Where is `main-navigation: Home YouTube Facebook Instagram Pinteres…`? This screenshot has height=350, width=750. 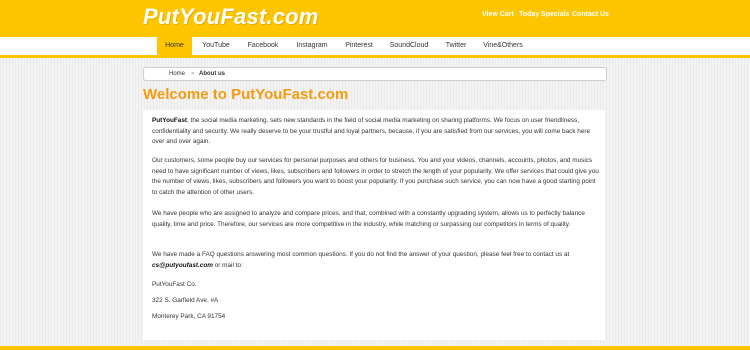 main-navigation: Home YouTube Facebook Instagram Pinteres… is located at coordinates (375, 46).